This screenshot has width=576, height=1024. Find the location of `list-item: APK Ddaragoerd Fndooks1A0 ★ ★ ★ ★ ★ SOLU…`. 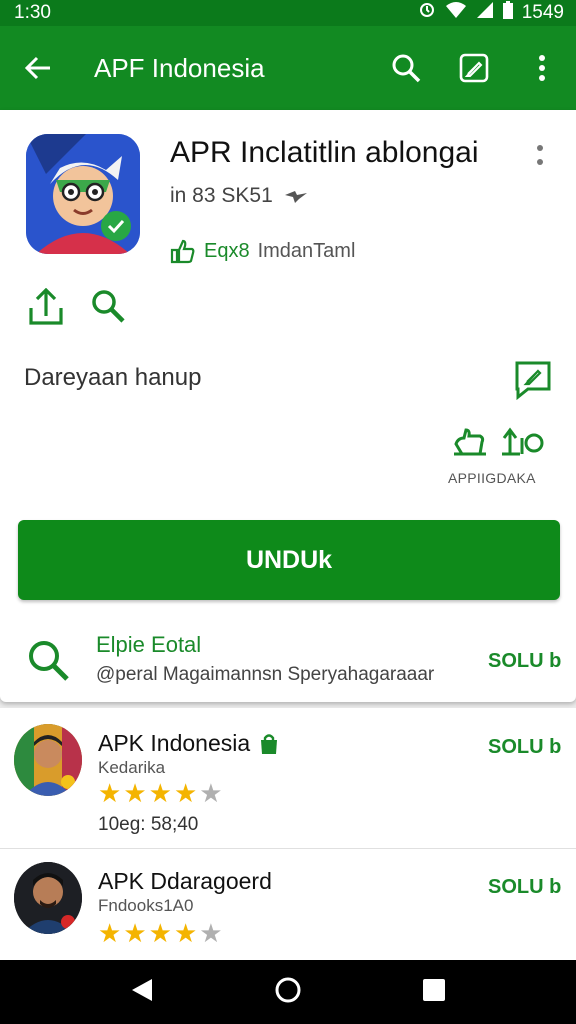

list-item: APK Ddaragoerd Fndooks1A0 ★ ★ ★ ★ ★ SOLU… is located at coordinates (288, 911).